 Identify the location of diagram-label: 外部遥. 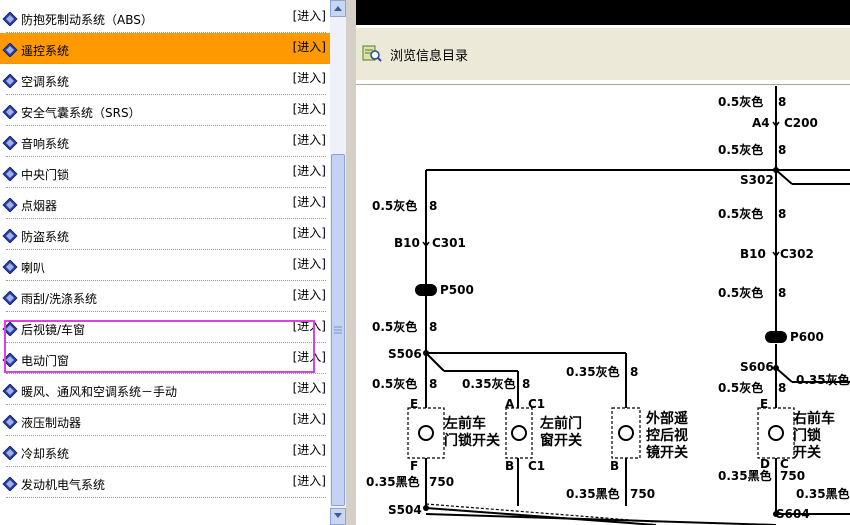
(667, 418).